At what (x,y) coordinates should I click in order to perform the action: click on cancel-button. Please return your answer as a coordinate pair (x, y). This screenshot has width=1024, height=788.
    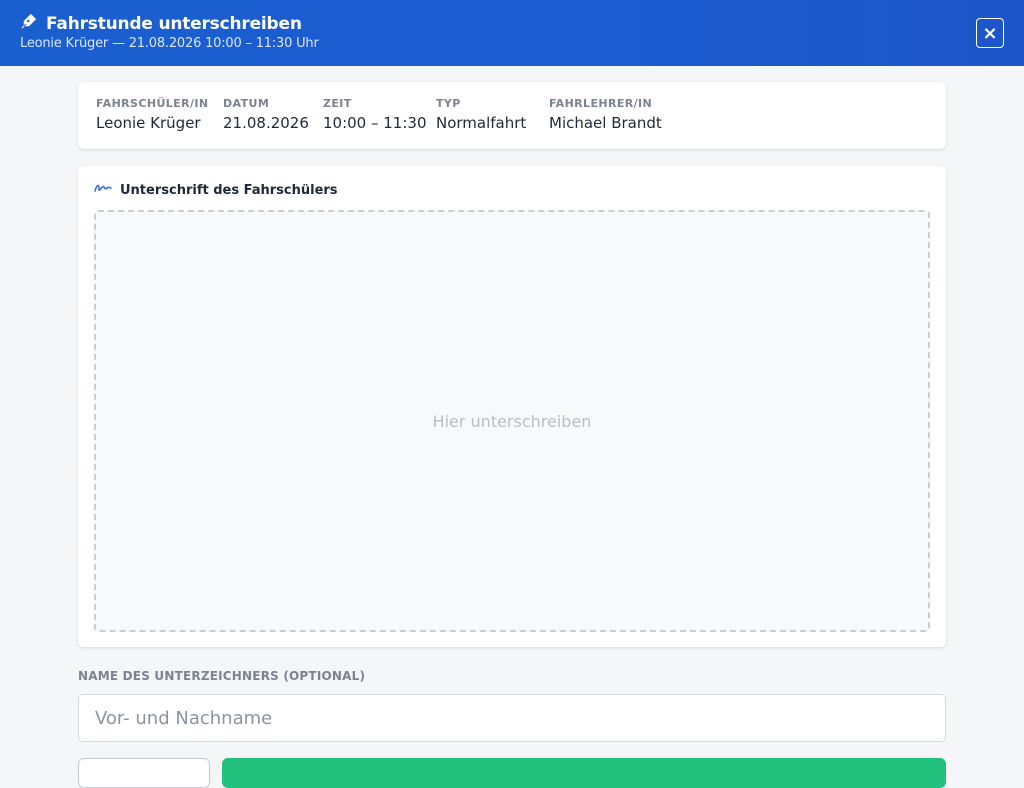
    Looking at the image, I should click on (144, 773).